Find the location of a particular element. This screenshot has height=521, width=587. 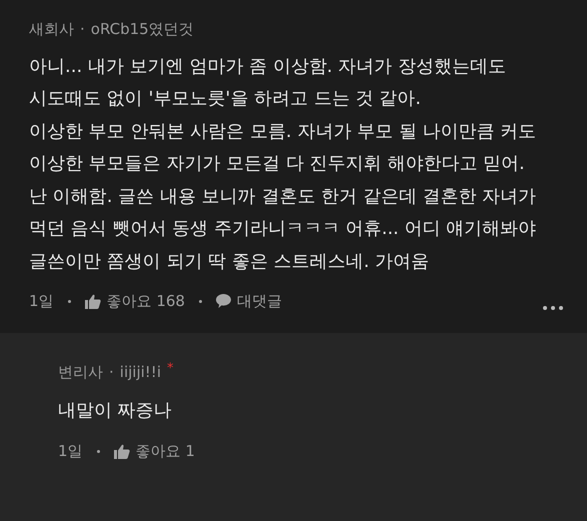

like-button: 좋아요 1 is located at coordinates (154, 451).